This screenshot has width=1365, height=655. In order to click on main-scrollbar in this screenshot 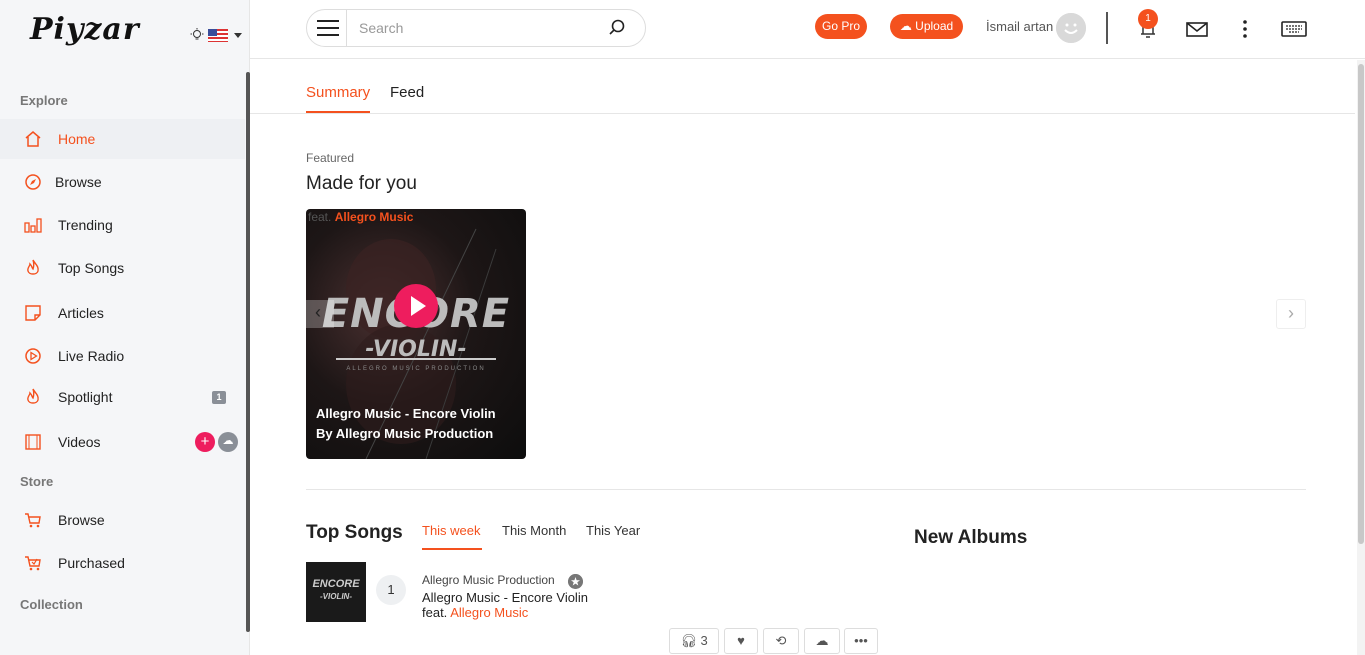, I will do `click(1361, 357)`.